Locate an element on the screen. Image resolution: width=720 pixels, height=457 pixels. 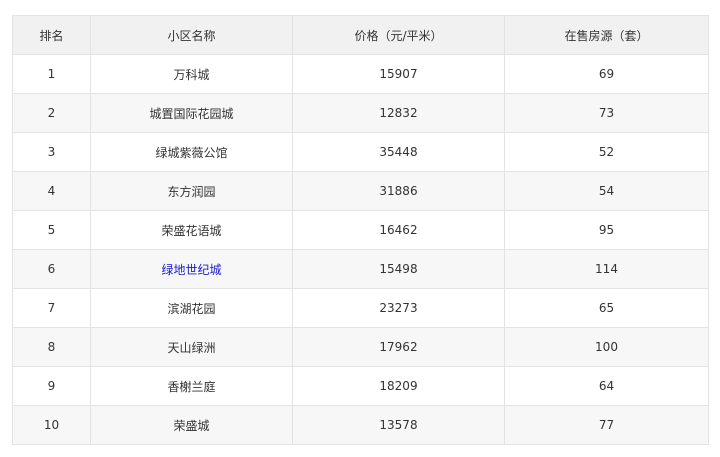
table-header-row: 排名 小区名称 价格（元/平米） 在售房源（套） is located at coordinates (360, 35).